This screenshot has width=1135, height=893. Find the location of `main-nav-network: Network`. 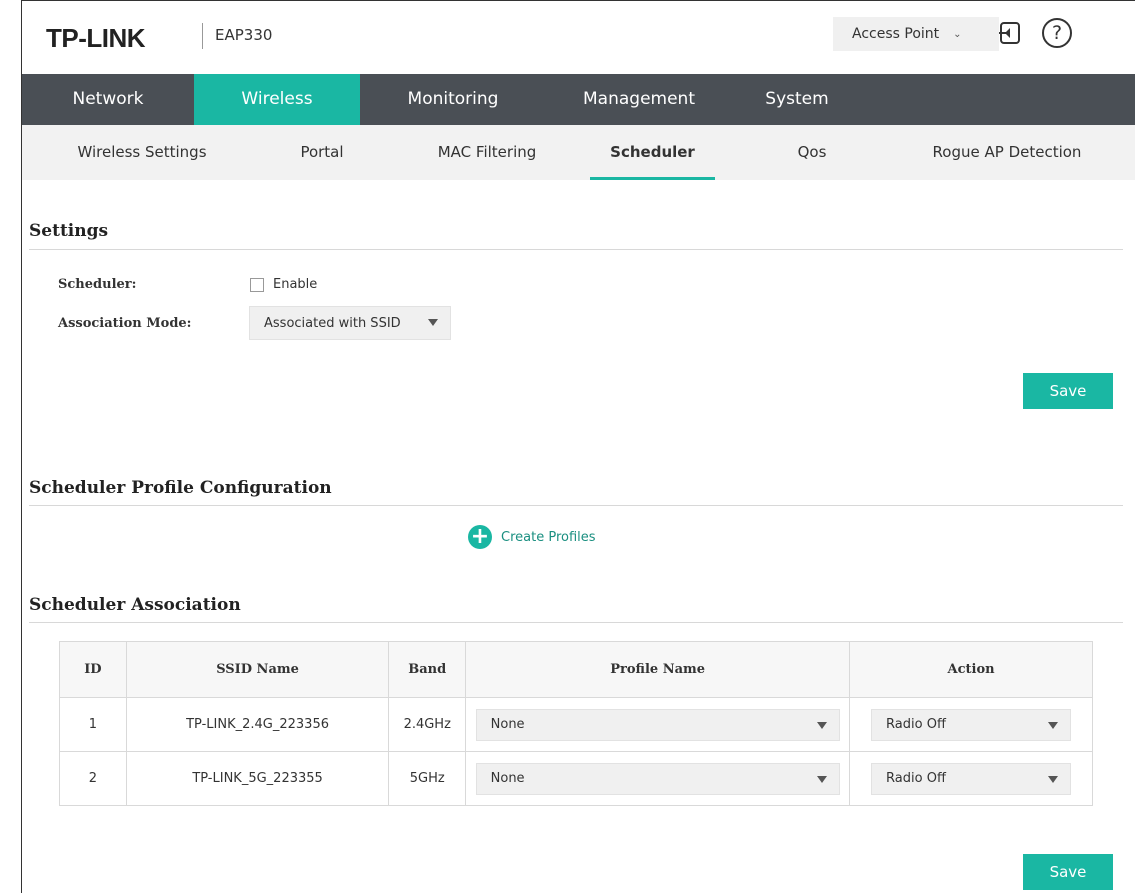

main-nav-network: Network is located at coordinates (108, 99).